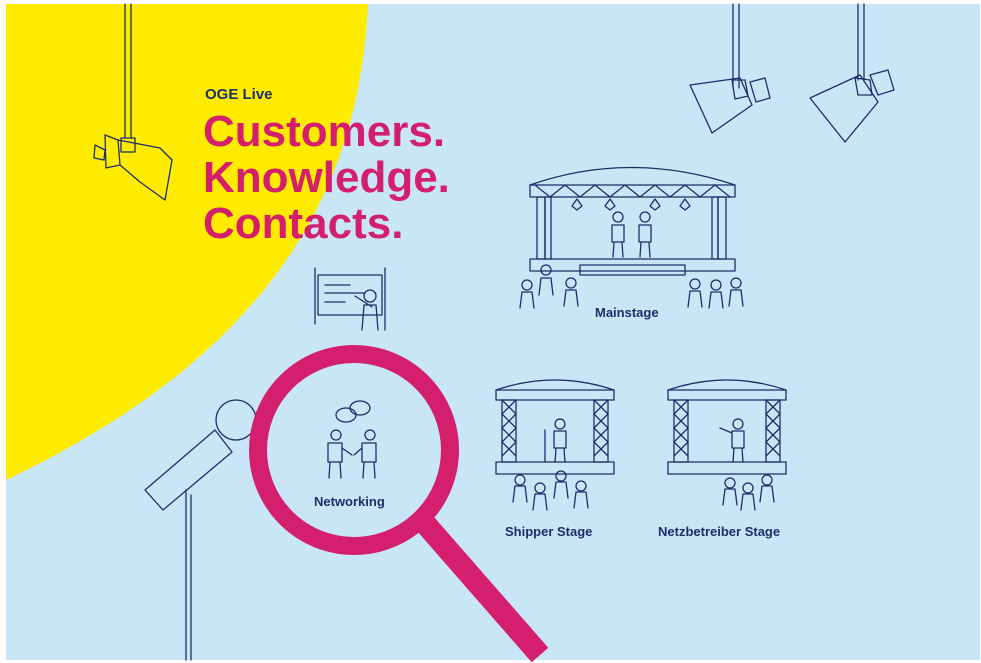 The height and width of the screenshot is (663, 981). I want to click on headline-line-2: Knowledge., so click(326, 177).